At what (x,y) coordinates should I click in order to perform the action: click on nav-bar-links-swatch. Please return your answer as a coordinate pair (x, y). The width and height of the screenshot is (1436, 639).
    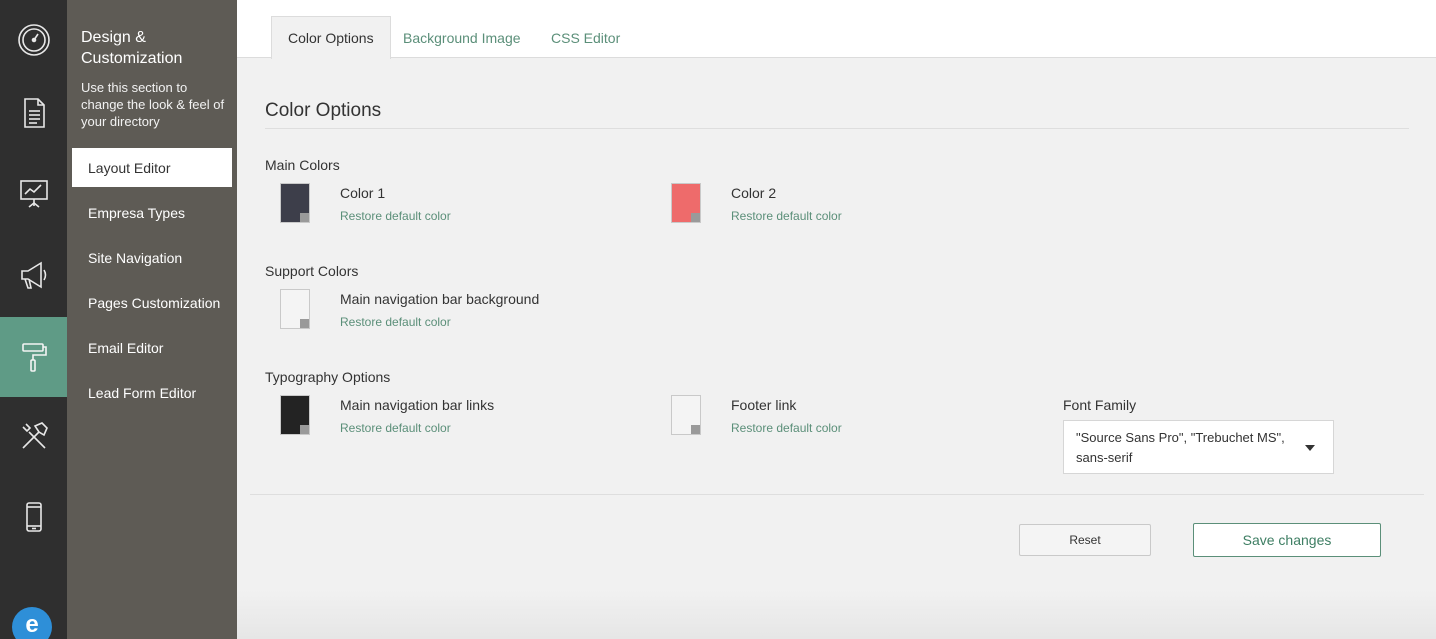
    Looking at the image, I should click on (295, 415).